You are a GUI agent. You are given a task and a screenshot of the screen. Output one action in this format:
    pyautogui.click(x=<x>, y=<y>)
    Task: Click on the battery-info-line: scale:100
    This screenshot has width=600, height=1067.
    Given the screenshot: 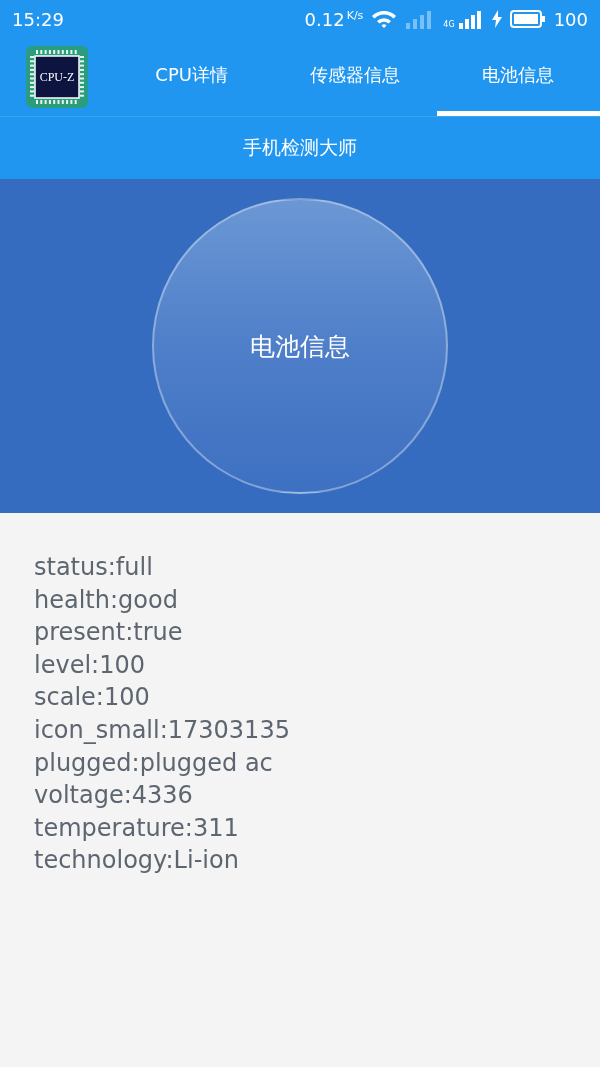 What is the action you would take?
    pyautogui.click(x=92, y=698)
    